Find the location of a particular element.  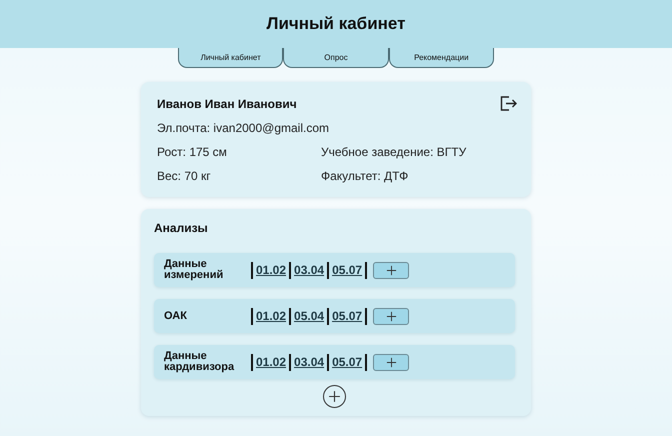

page-title: Личный кабинет is located at coordinates (336, 24).